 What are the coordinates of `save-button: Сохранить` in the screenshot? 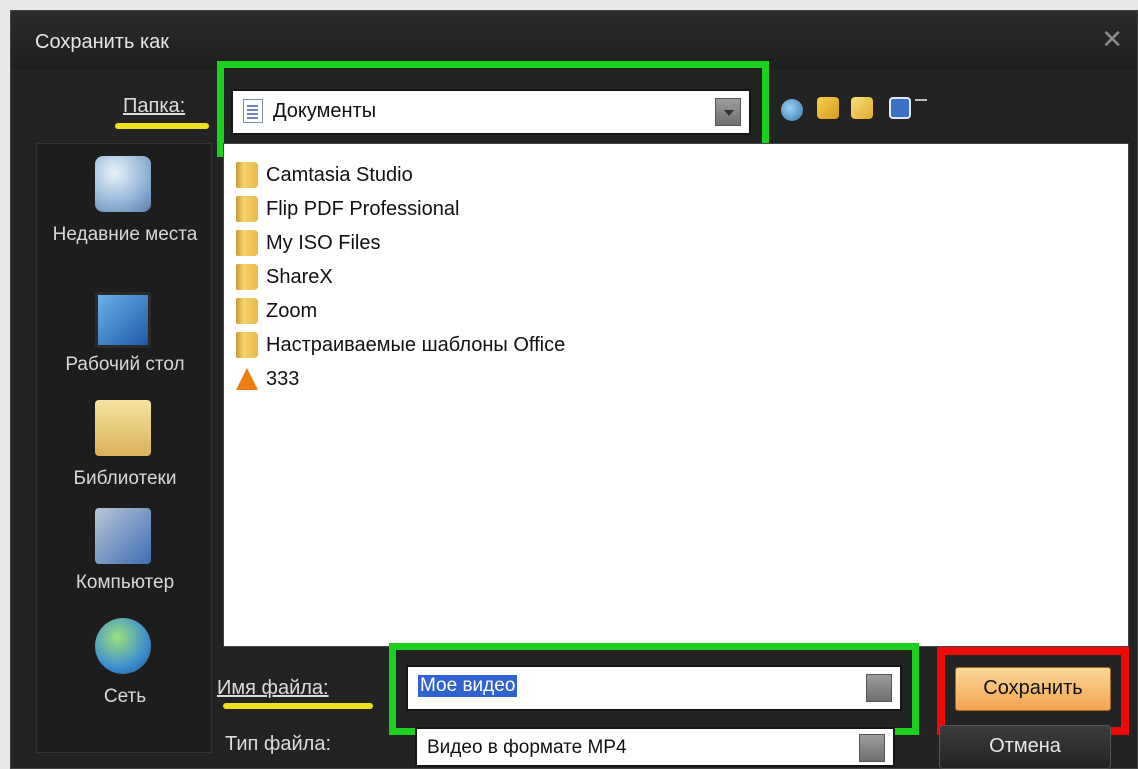 It's located at (1033, 689).